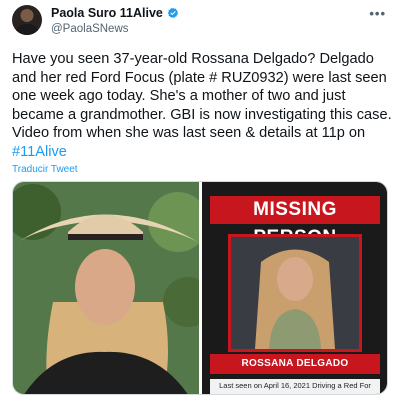 This screenshot has width=400, height=403. What do you see at coordinates (45, 169) in the screenshot?
I see `translate-tweet-link: Traducir Tweet` at bounding box center [45, 169].